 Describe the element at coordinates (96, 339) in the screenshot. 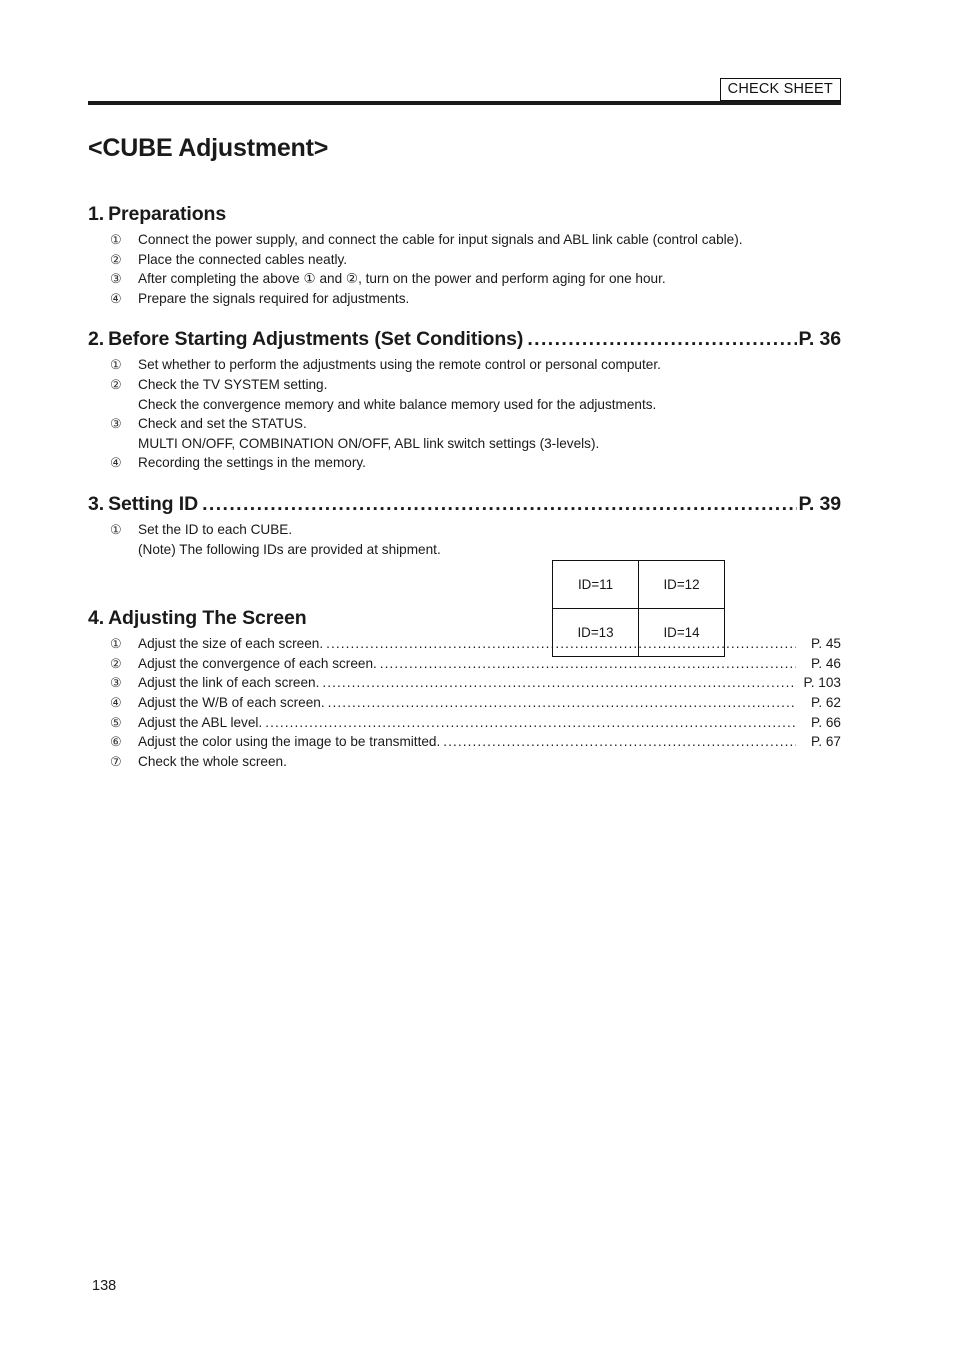

I see `section-number: 2.` at that location.